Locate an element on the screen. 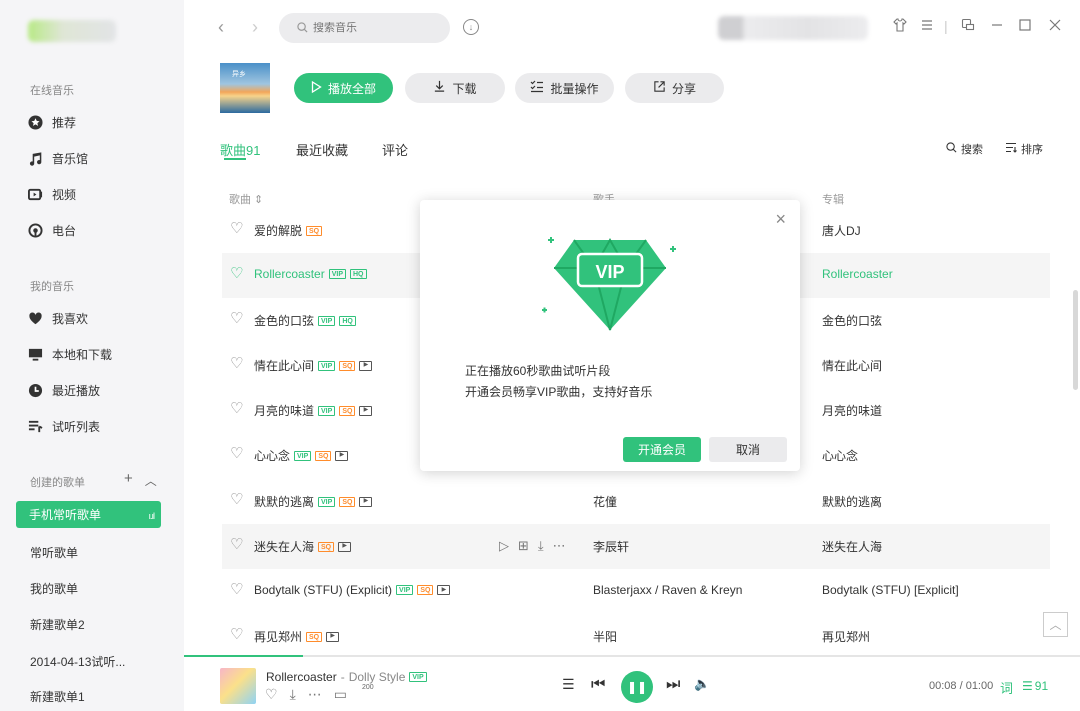 The image size is (1080, 711). song-title: 再见郑州 is located at coordinates (278, 636).